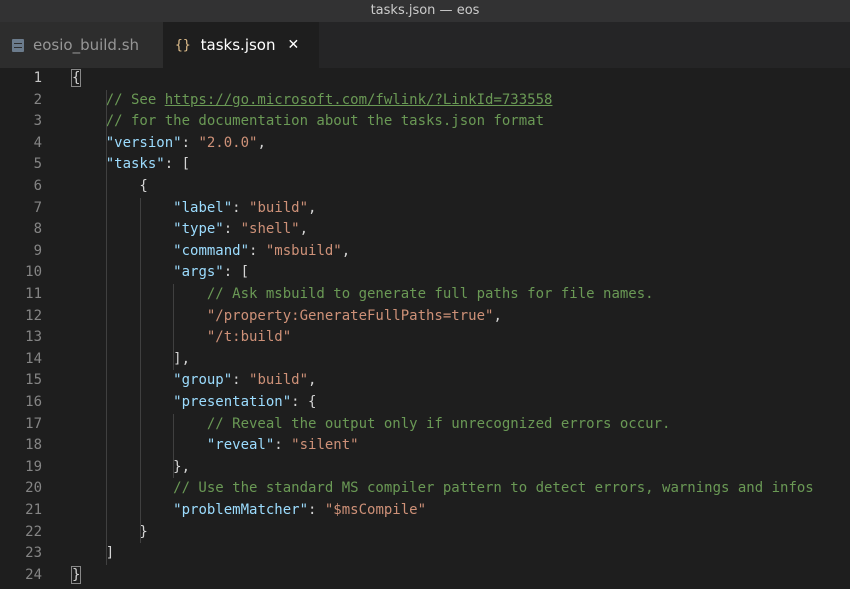 The width and height of the screenshot is (850, 589). I want to click on shell-file-icon, so click(18, 45).